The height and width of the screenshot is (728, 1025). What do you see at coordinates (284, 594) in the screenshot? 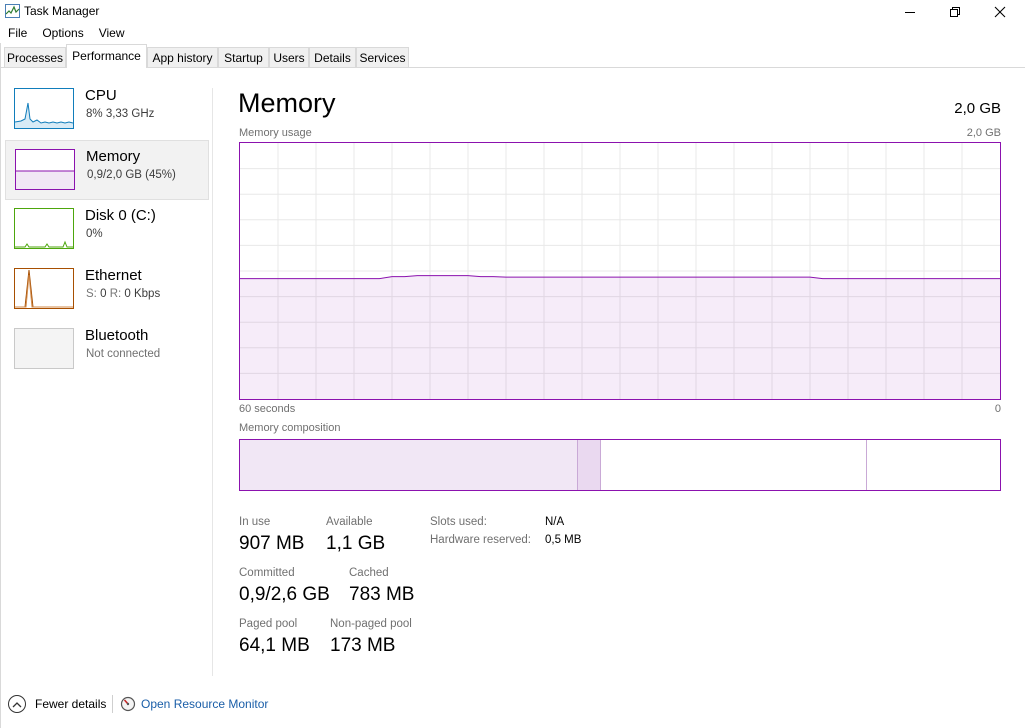
I see `stat-committed-value: 0,9/2,6 GB` at bounding box center [284, 594].